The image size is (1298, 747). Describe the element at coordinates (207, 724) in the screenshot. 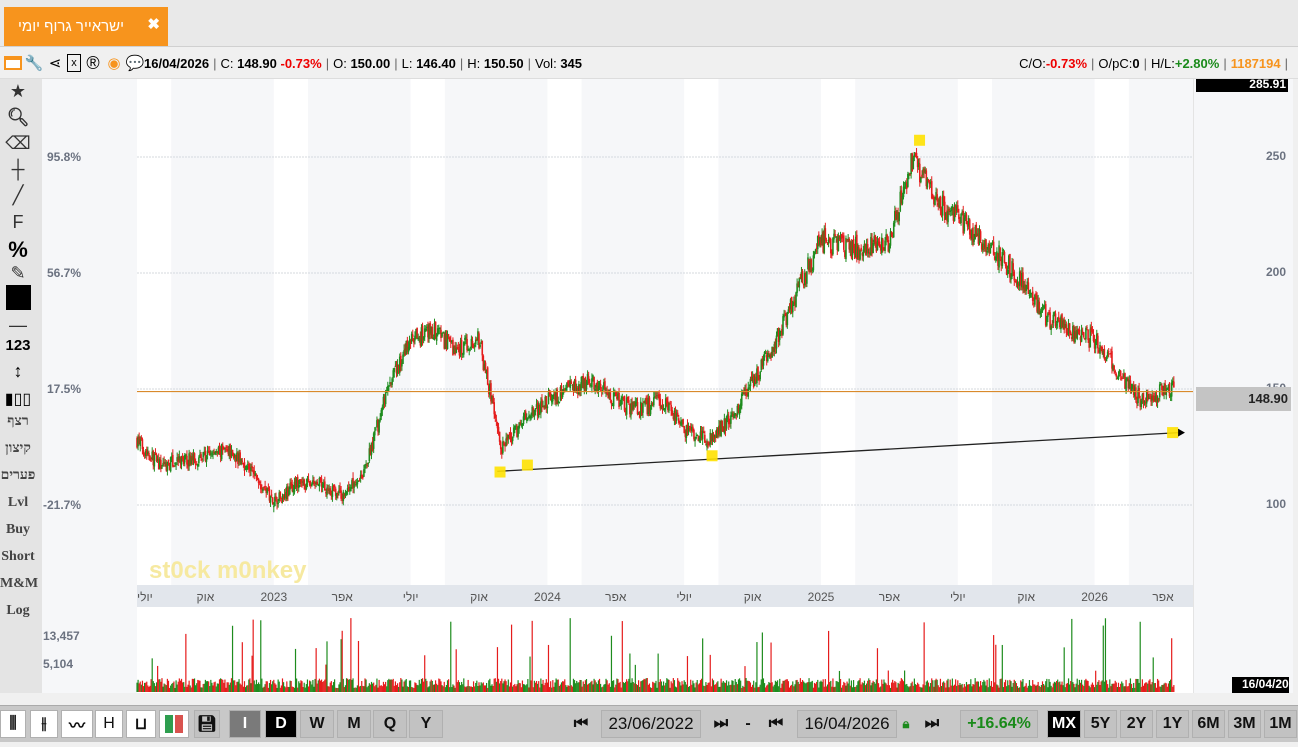

I see `save-icon: 💾︎` at that location.